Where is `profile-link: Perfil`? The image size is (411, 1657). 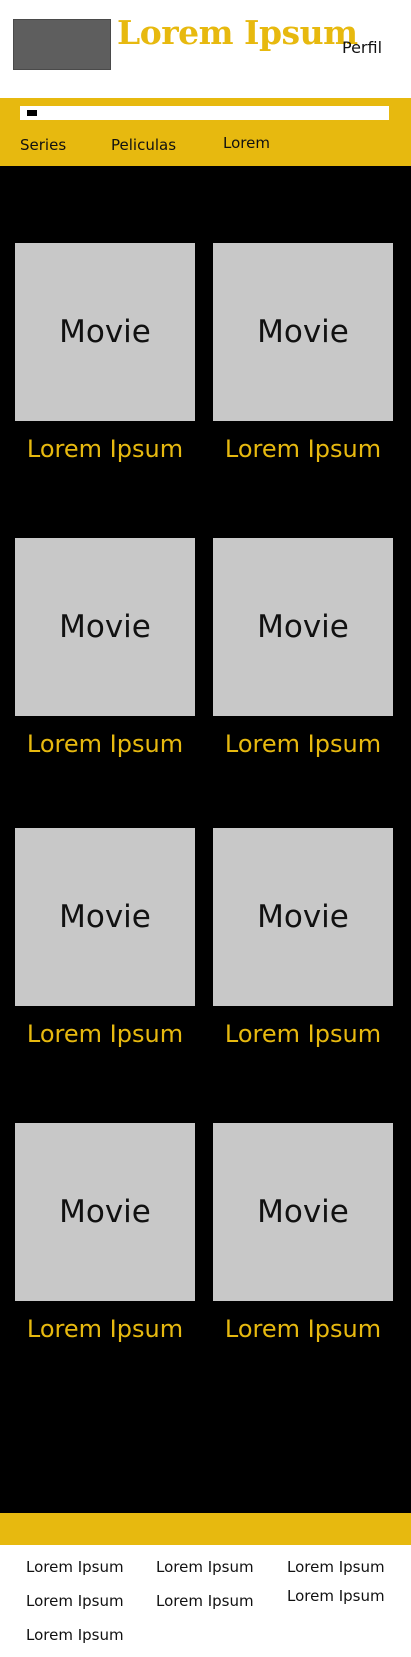 profile-link: Perfil is located at coordinates (362, 47).